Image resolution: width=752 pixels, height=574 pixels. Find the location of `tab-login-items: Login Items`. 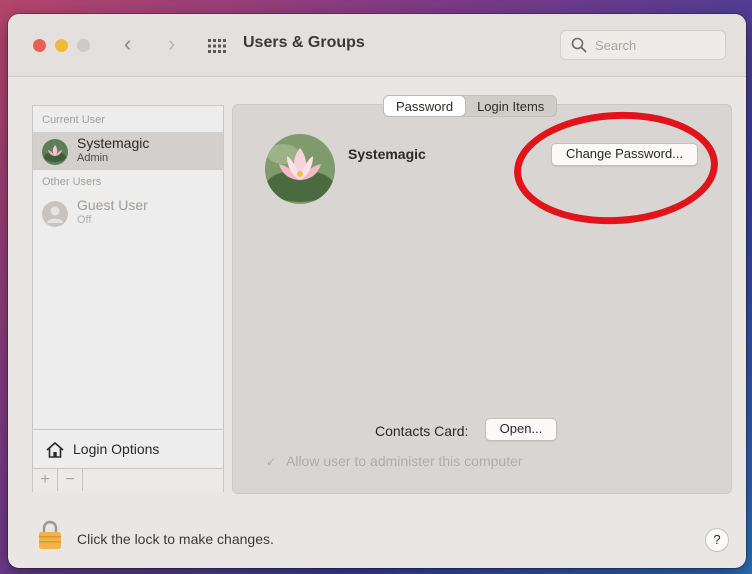

tab-login-items: Login Items is located at coordinates (510, 106).